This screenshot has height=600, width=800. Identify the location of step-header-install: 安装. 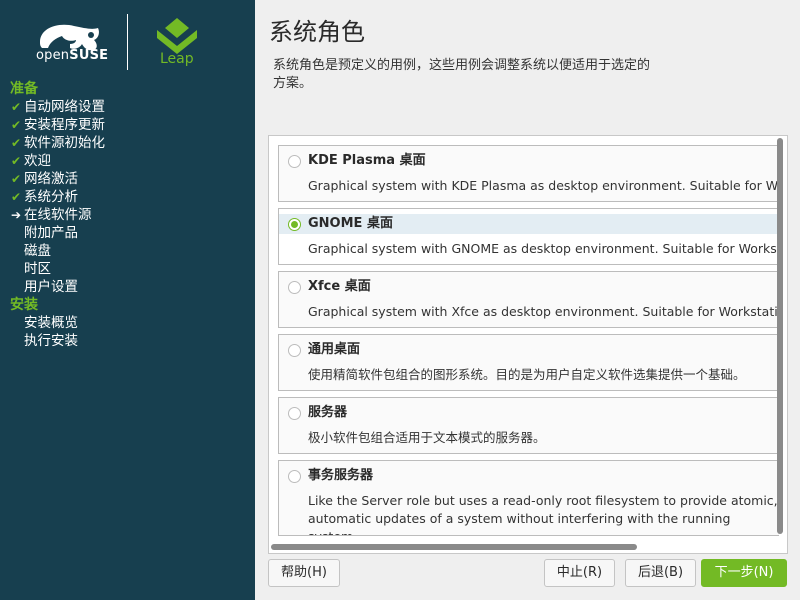
(24, 305).